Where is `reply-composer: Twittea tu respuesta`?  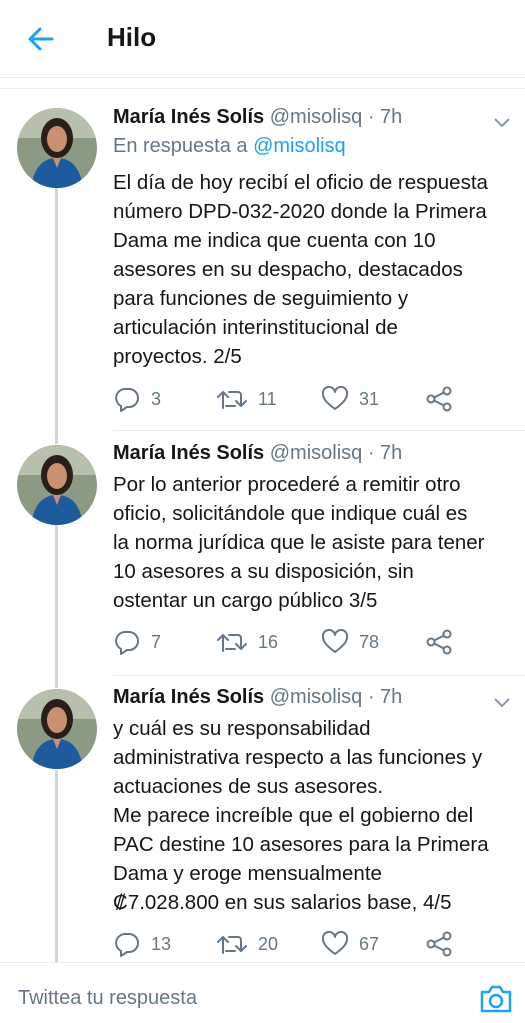
reply-composer: Twittea tu respuesta is located at coordinates (262, 992).